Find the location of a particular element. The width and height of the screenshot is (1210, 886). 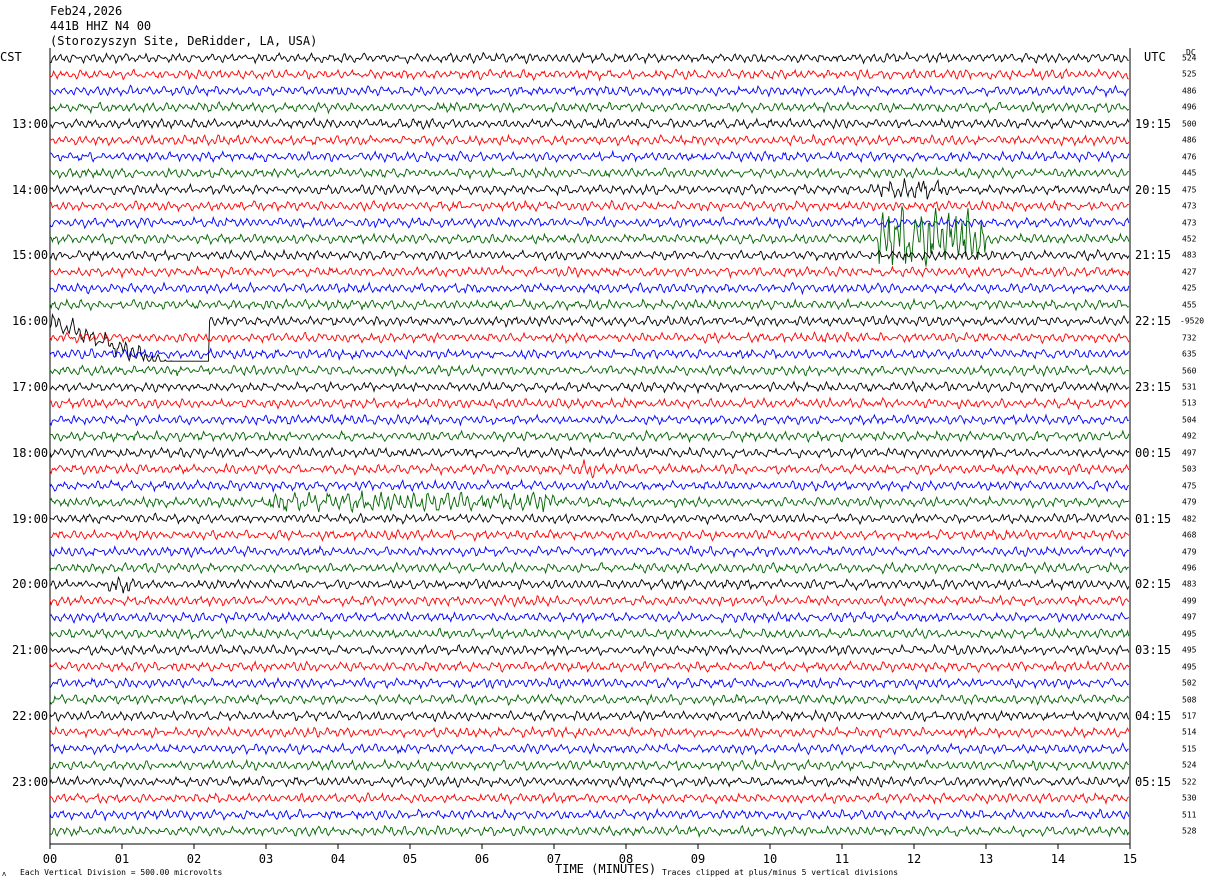

dc-offset-value: 528 is located at coordinates (1189, 831).